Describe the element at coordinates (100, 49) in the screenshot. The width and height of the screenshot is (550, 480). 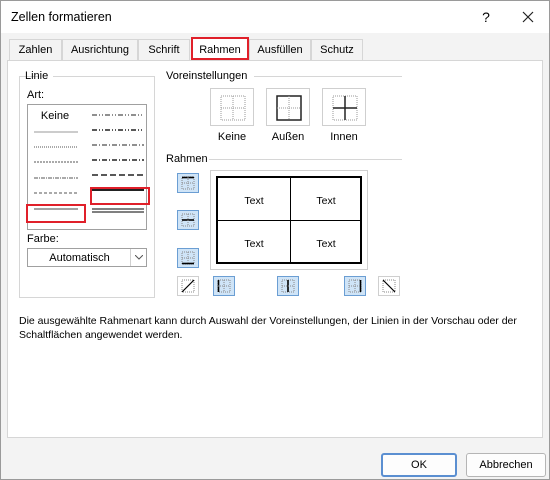
I see `tab-ausrichtung: Ausrichtung` at that location.